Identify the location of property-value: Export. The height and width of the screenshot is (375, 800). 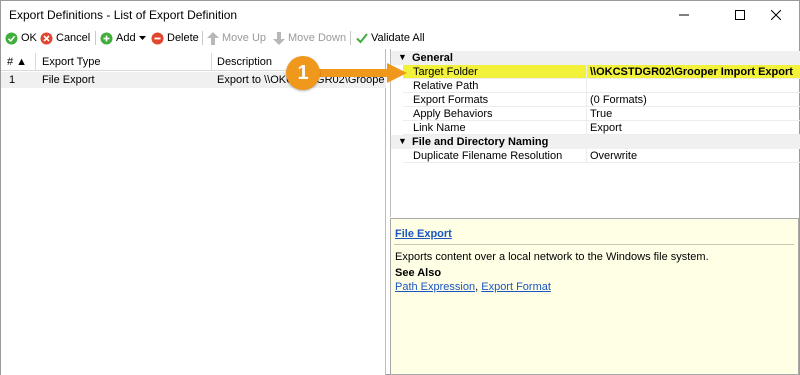
(606, 128).